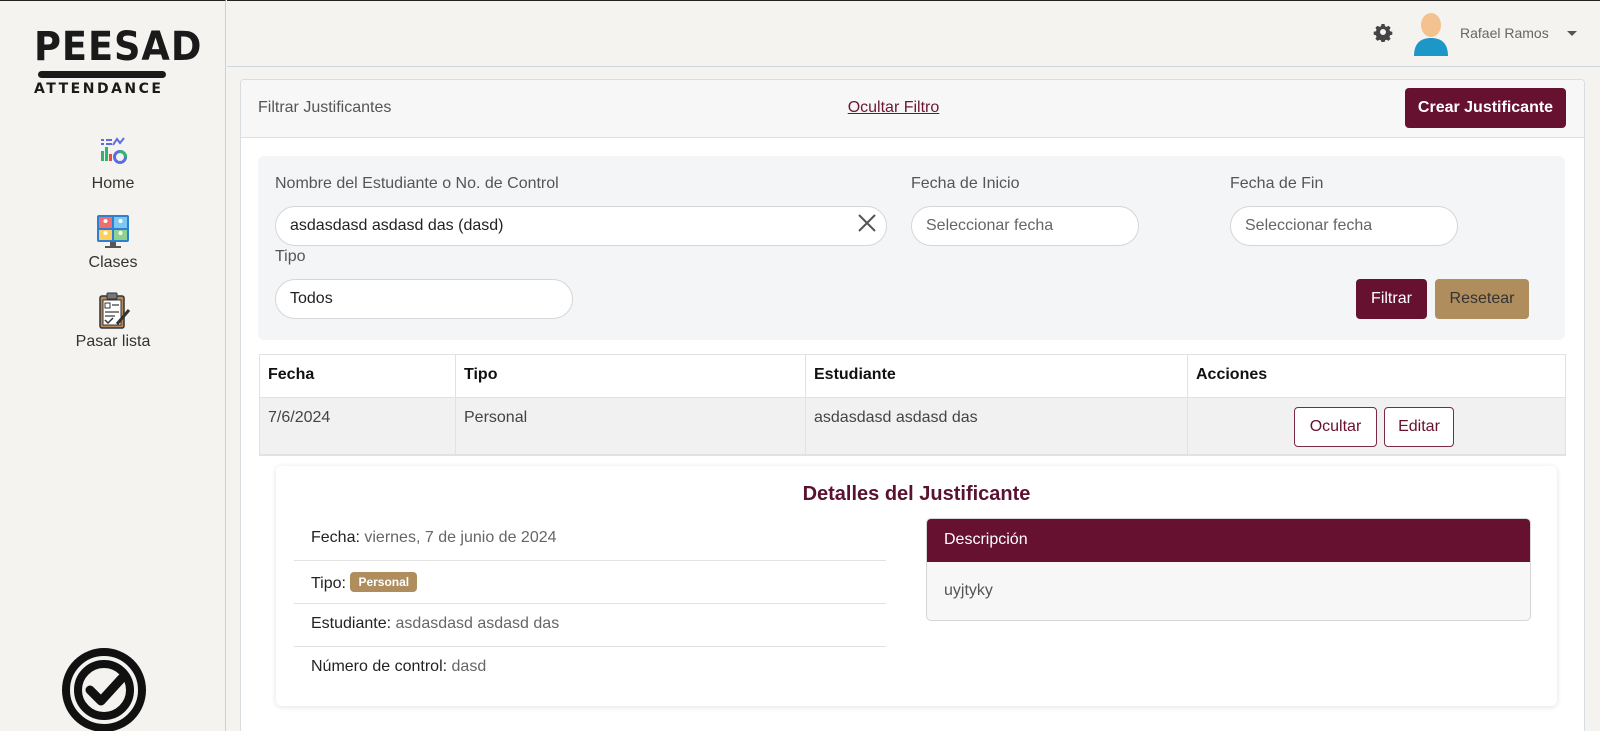  I want to click on detail-value: dasd, so click(469, 666).